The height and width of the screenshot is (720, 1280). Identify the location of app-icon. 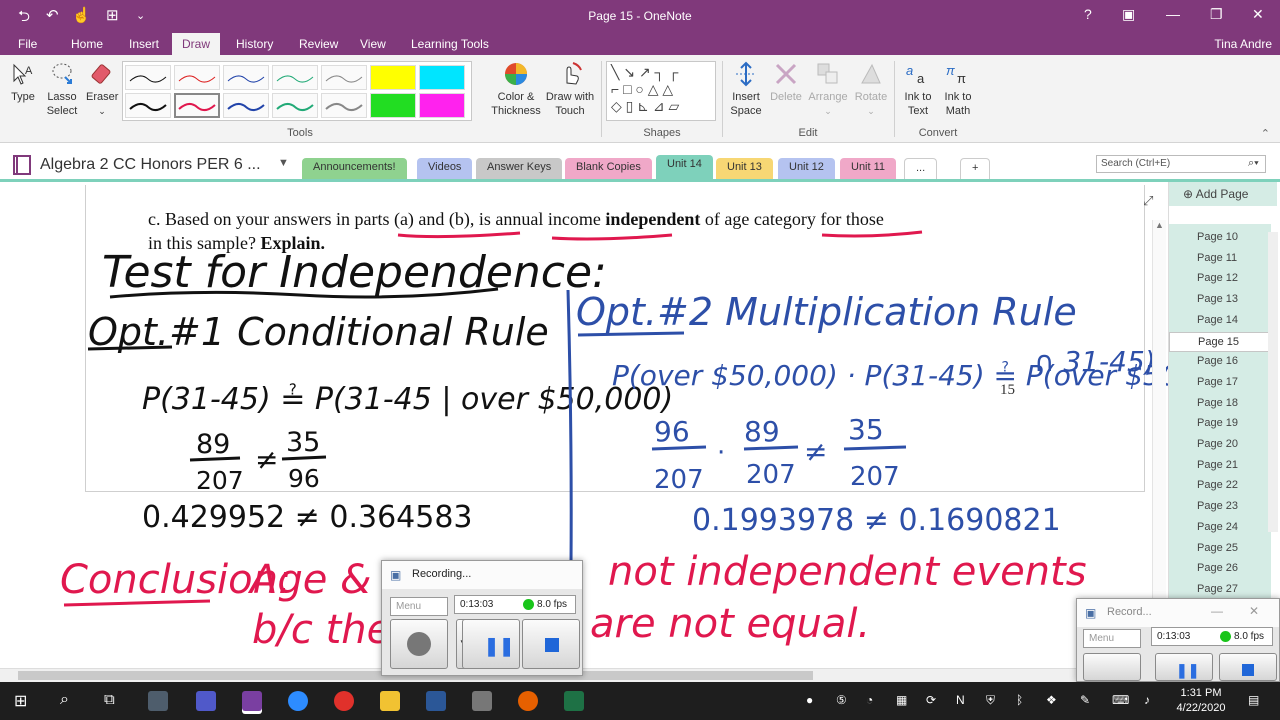
(482, 701).